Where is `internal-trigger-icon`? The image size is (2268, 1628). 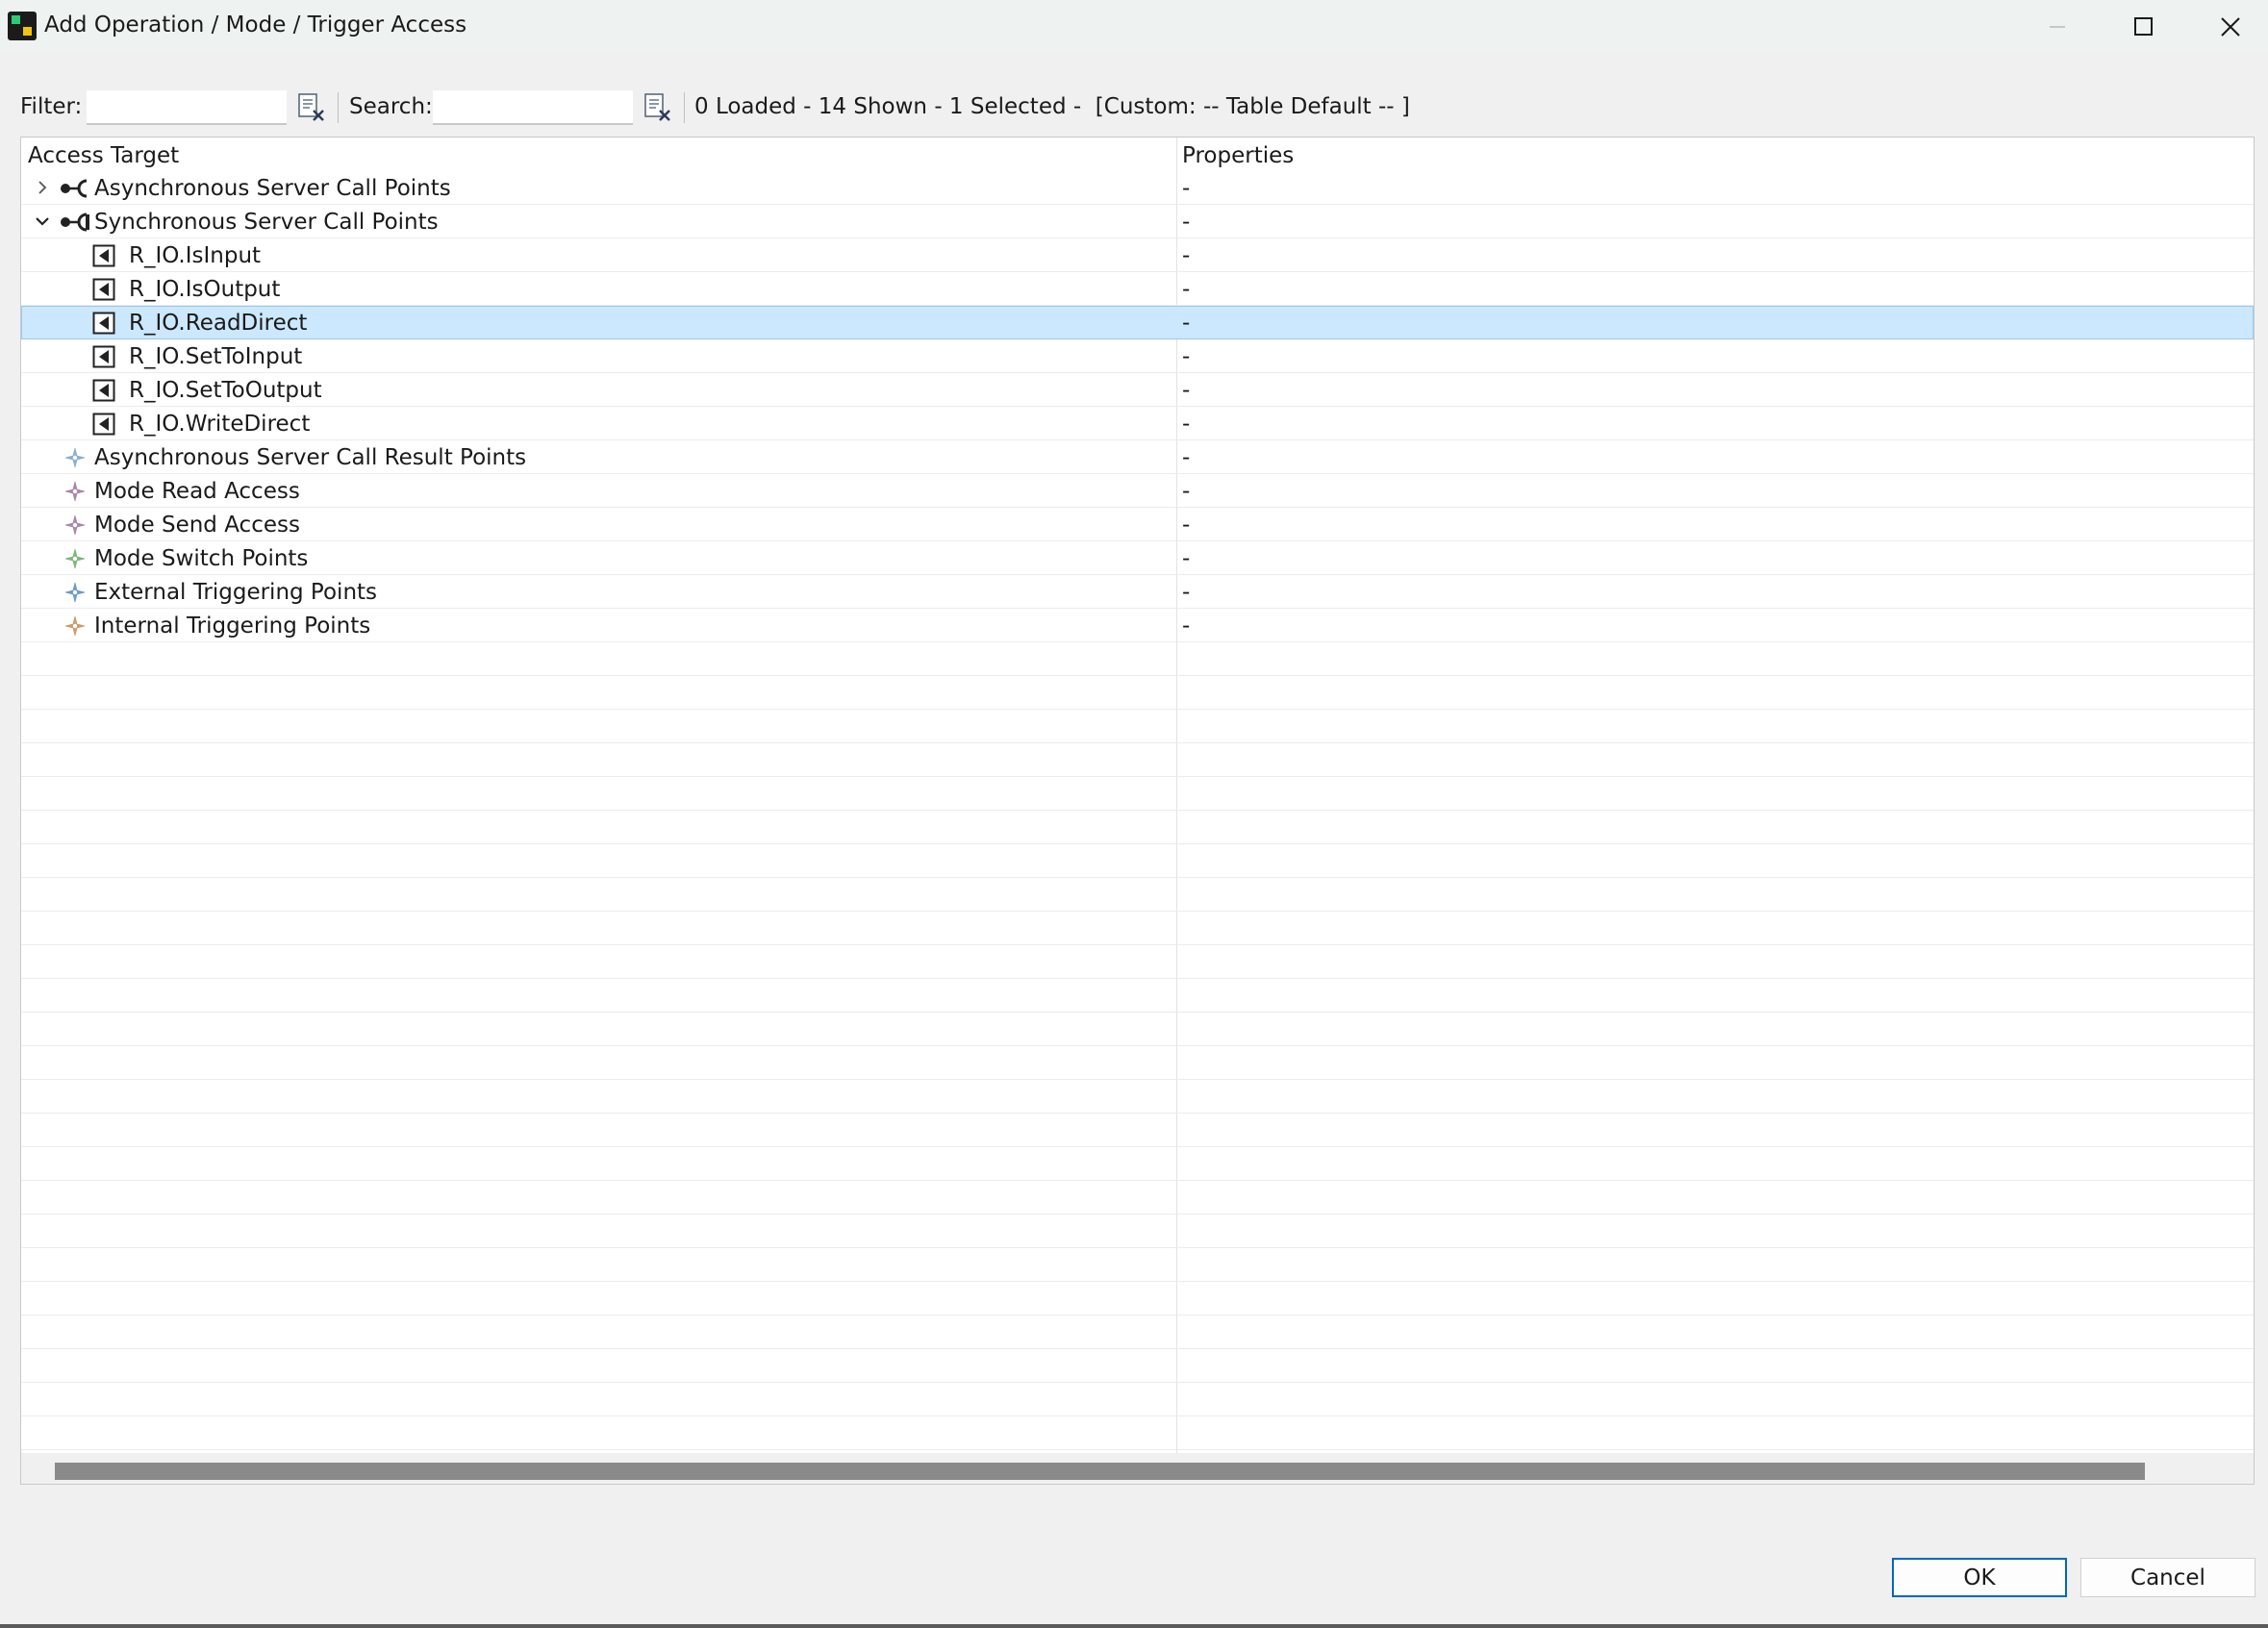 internal-trigger-icon is located at coordinates (75, 626).